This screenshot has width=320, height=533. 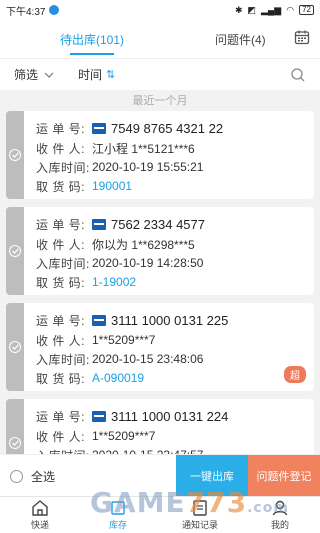 What do you see at coordinates (170, 320) in the screenshot?
I see `waybill-number: 3111 1000 0131 225` at bounding box center [170, 320].